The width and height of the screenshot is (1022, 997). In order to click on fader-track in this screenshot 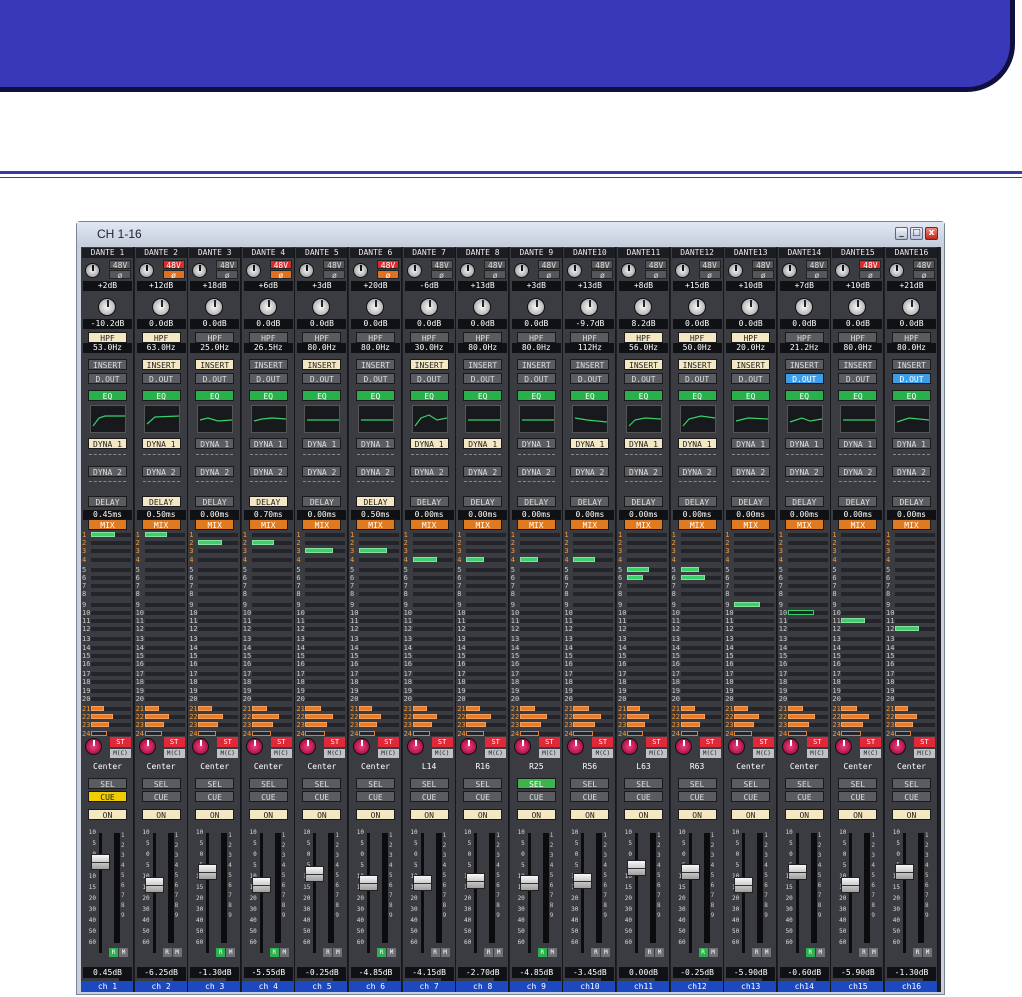, I will do `click(368, 893)`.